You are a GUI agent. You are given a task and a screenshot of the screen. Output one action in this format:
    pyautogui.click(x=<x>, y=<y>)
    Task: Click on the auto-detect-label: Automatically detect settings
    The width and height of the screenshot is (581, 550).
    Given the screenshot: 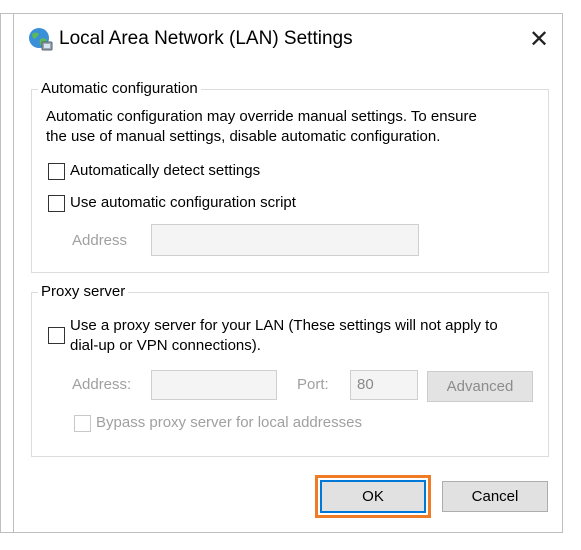 What is the action you would take?
    pyautogui.click(x=165, y=171)
    